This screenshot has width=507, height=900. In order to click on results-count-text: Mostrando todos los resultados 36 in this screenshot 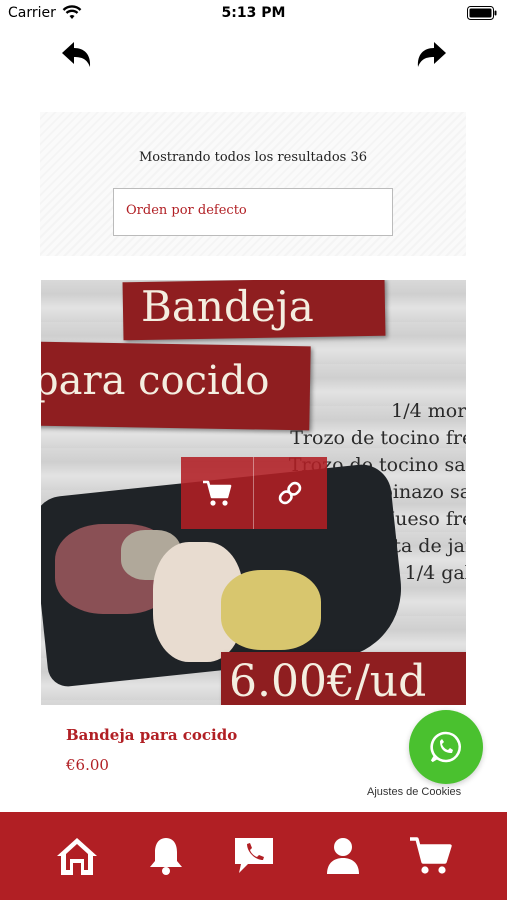, I will do `click(253, 157)`.